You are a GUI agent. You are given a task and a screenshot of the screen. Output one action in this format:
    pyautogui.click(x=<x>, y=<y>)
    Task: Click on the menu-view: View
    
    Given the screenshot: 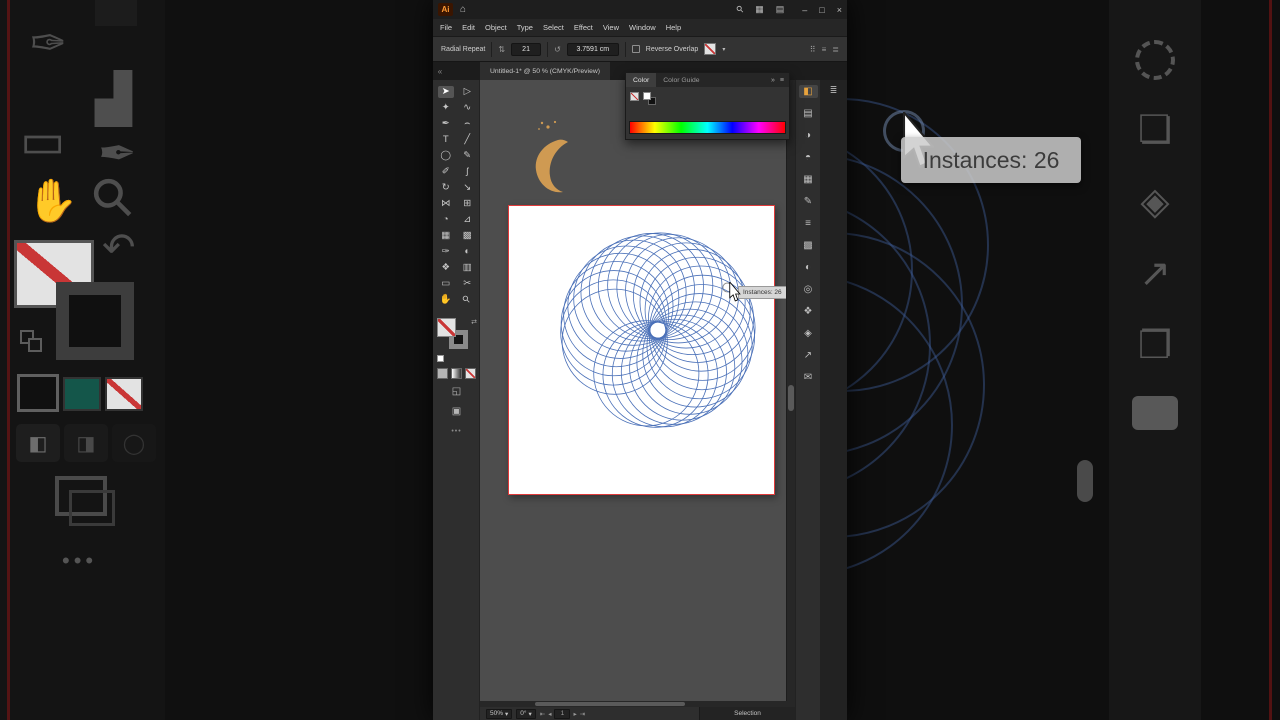 What is the action you would take?
    pyautogui.click(x=611, y=27)
    